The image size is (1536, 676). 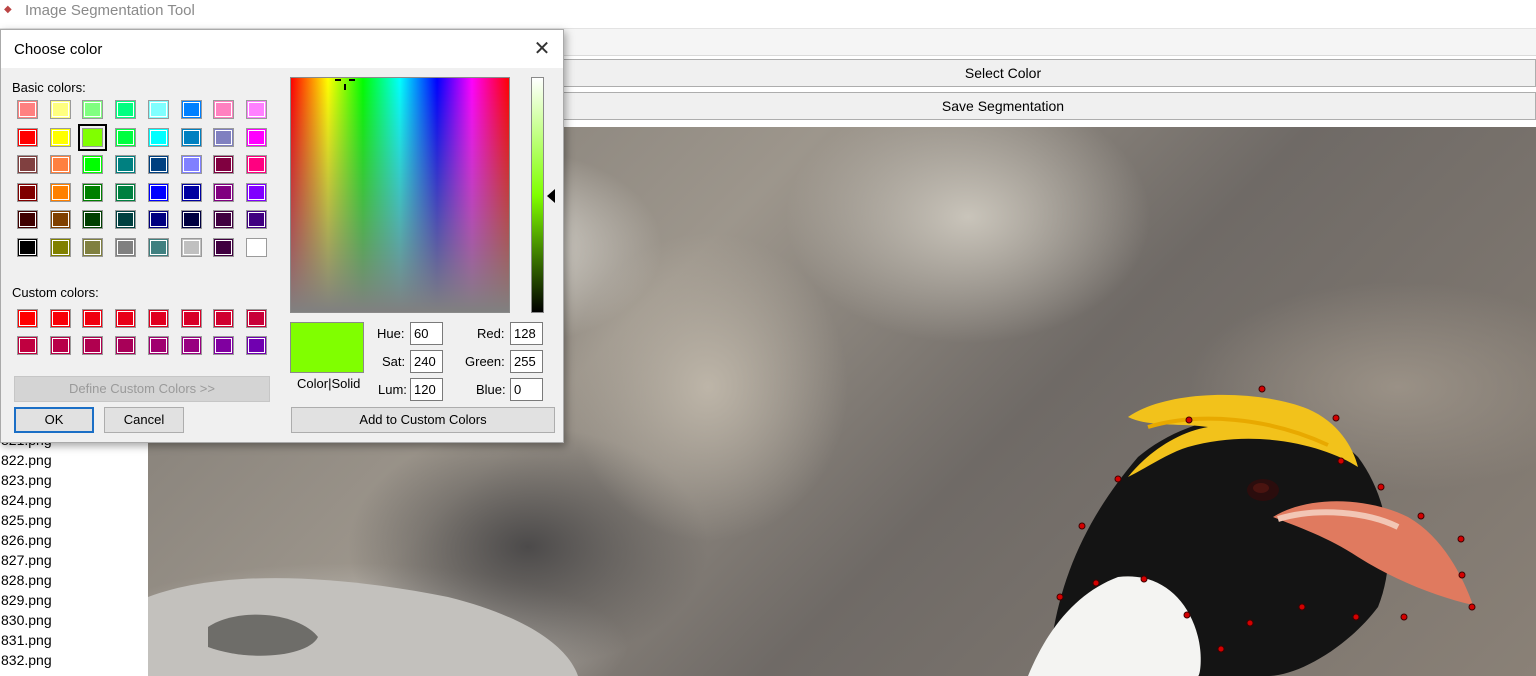 What do you see at coordinates (26, 620) in the screenshot?
I see `file-list-item: 830.png` at bounding box center [26, 620].